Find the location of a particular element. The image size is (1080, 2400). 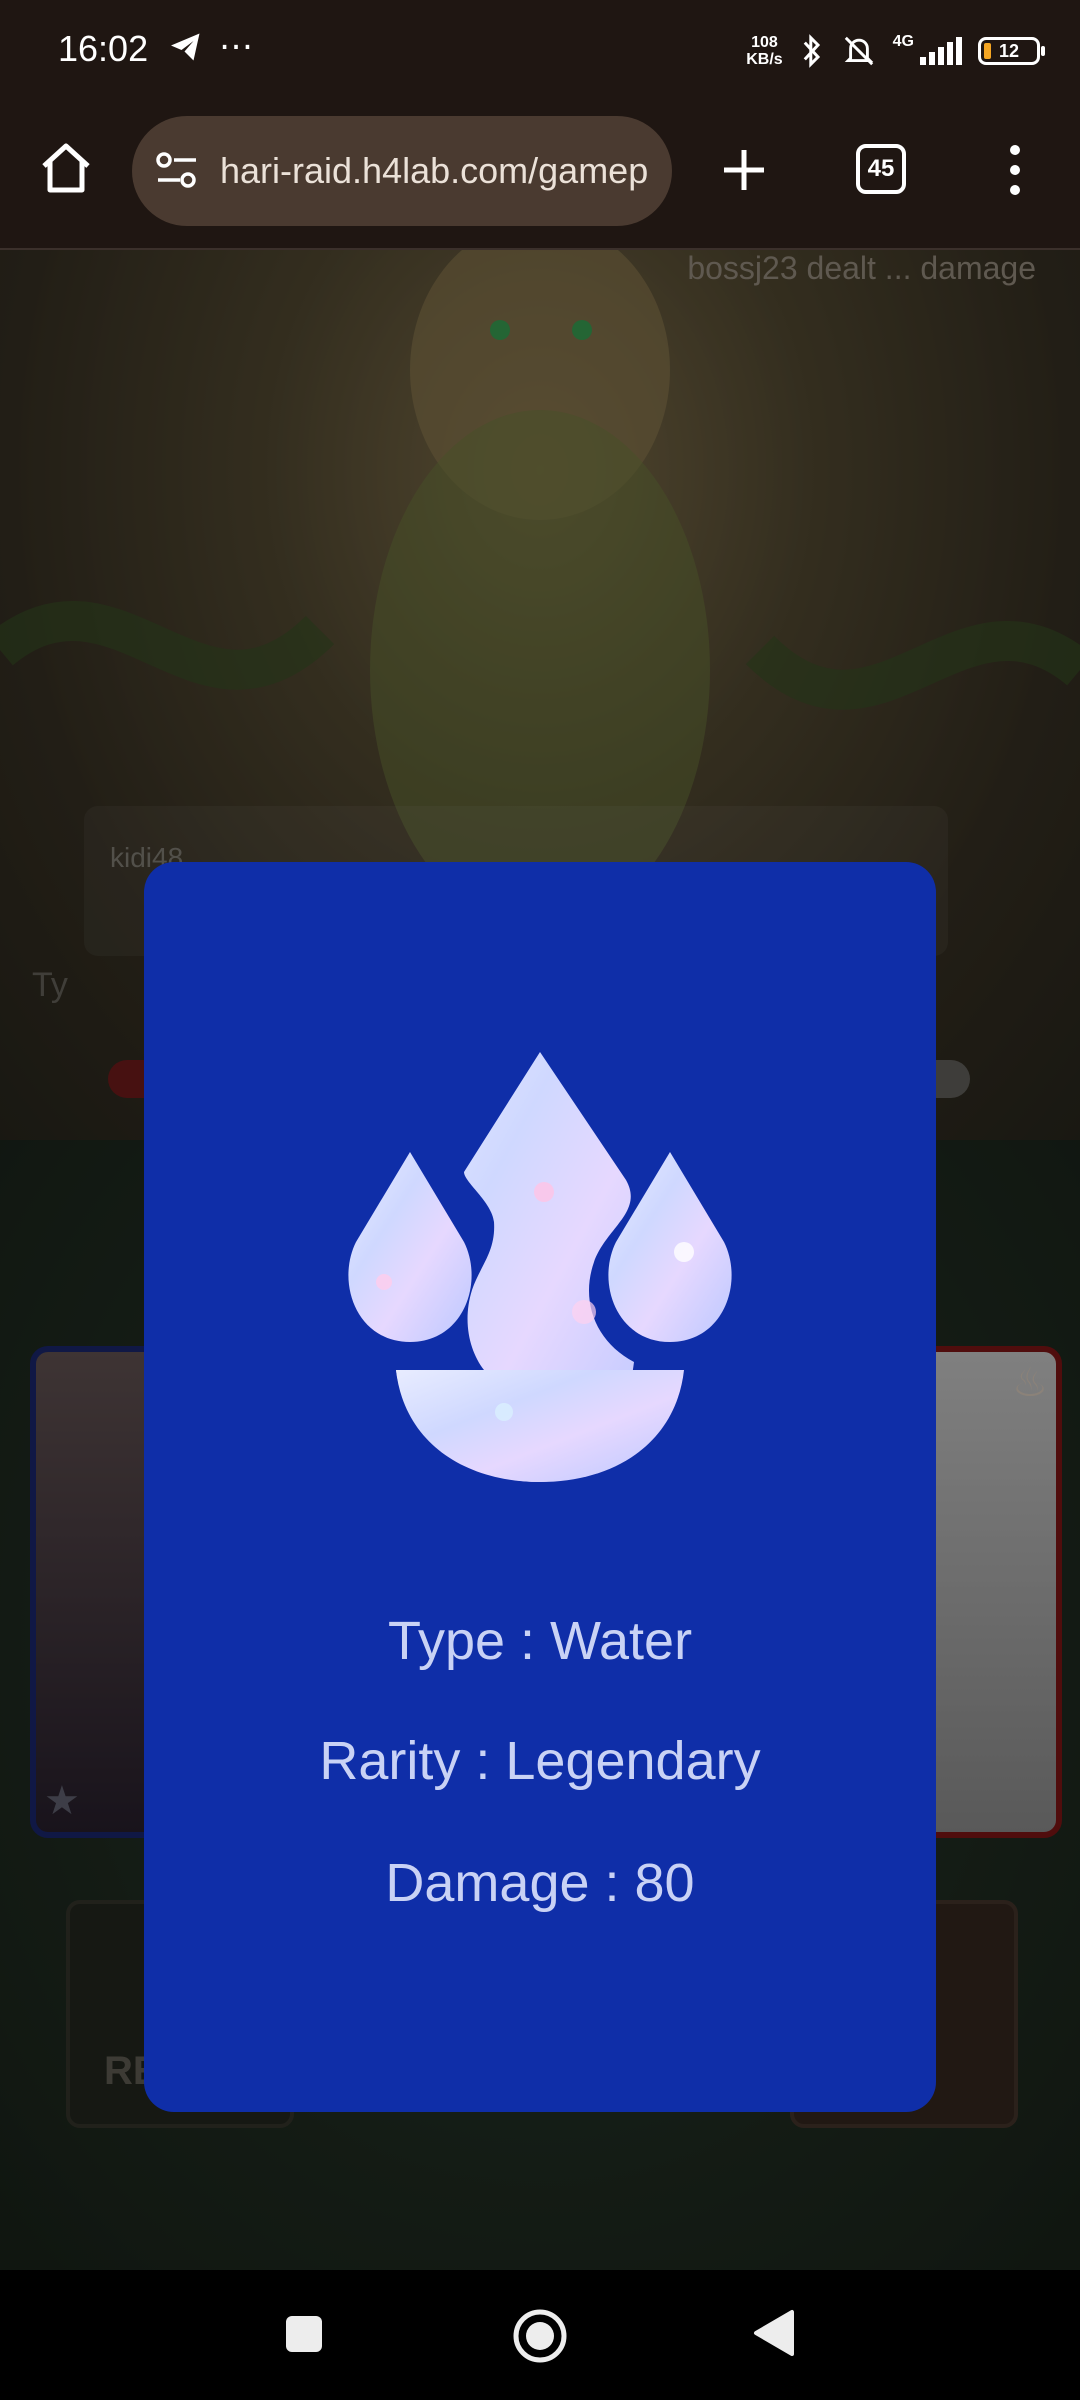

back-triangle-icon is located at coordinates (774, 2333).